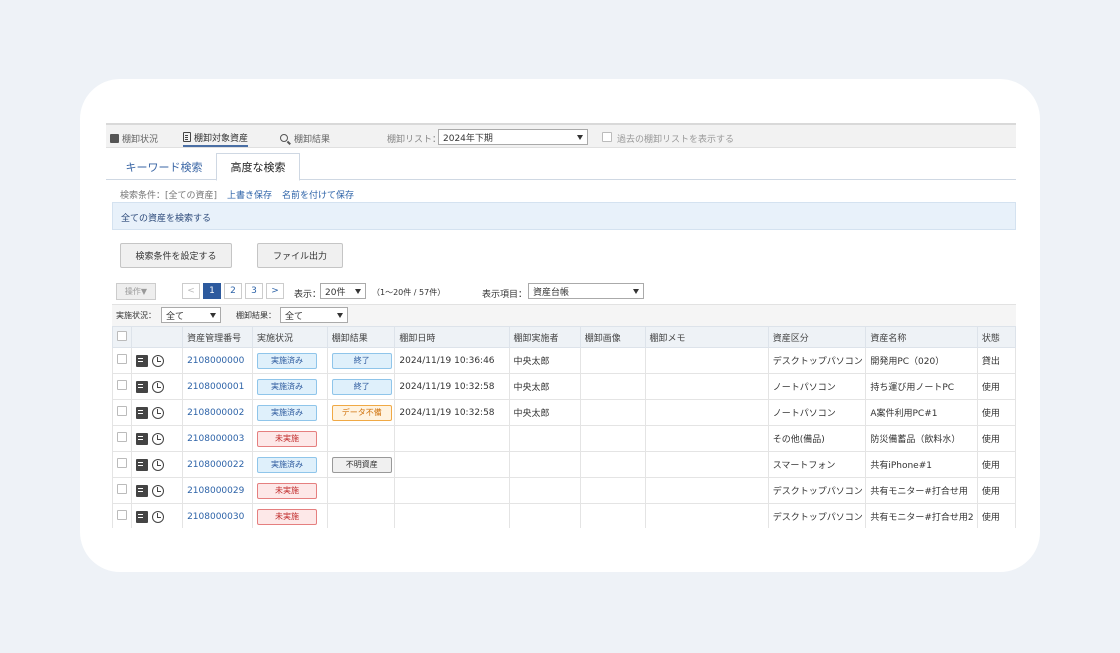 The image size is (1120, 653). What do you see at coordinates (164, 166) in the screenshot?
I see `tab-keyword-search: キーワード検索` at bounding box center [164, 166].